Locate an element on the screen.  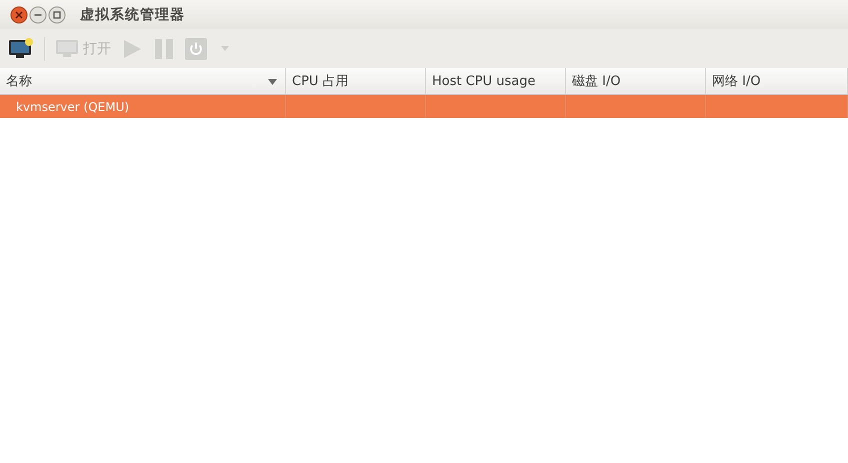
column-header: 网络 I/O is located at coordinates (777, 81).